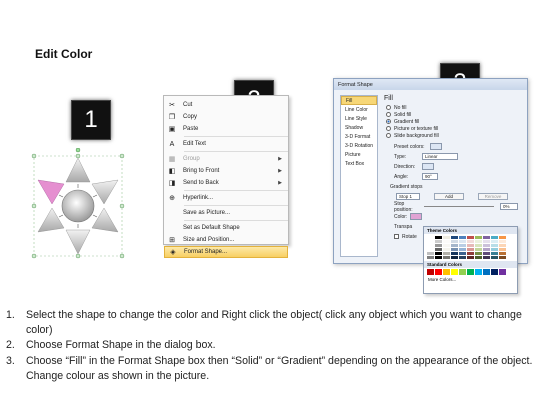  Describe the element at coordinates (455, 135) in the screenshot. I see `option-slide-background-fill: Slide background fill` at that location.